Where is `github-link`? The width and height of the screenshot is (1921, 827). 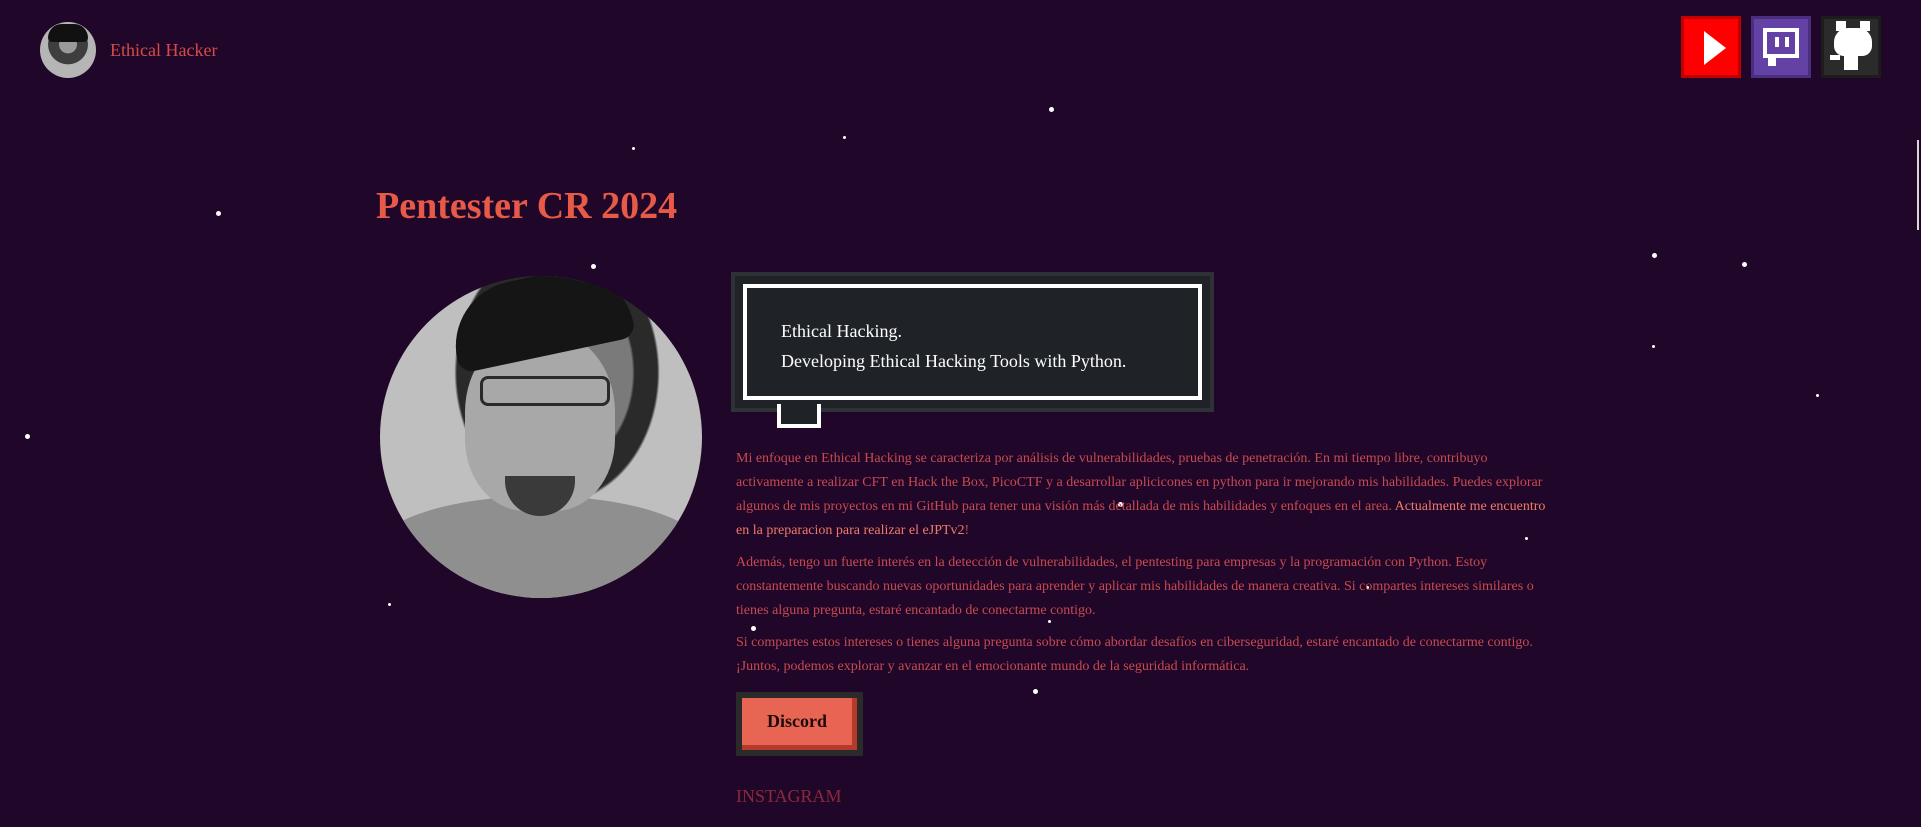
github-link is located at coordinates (1851, 47).